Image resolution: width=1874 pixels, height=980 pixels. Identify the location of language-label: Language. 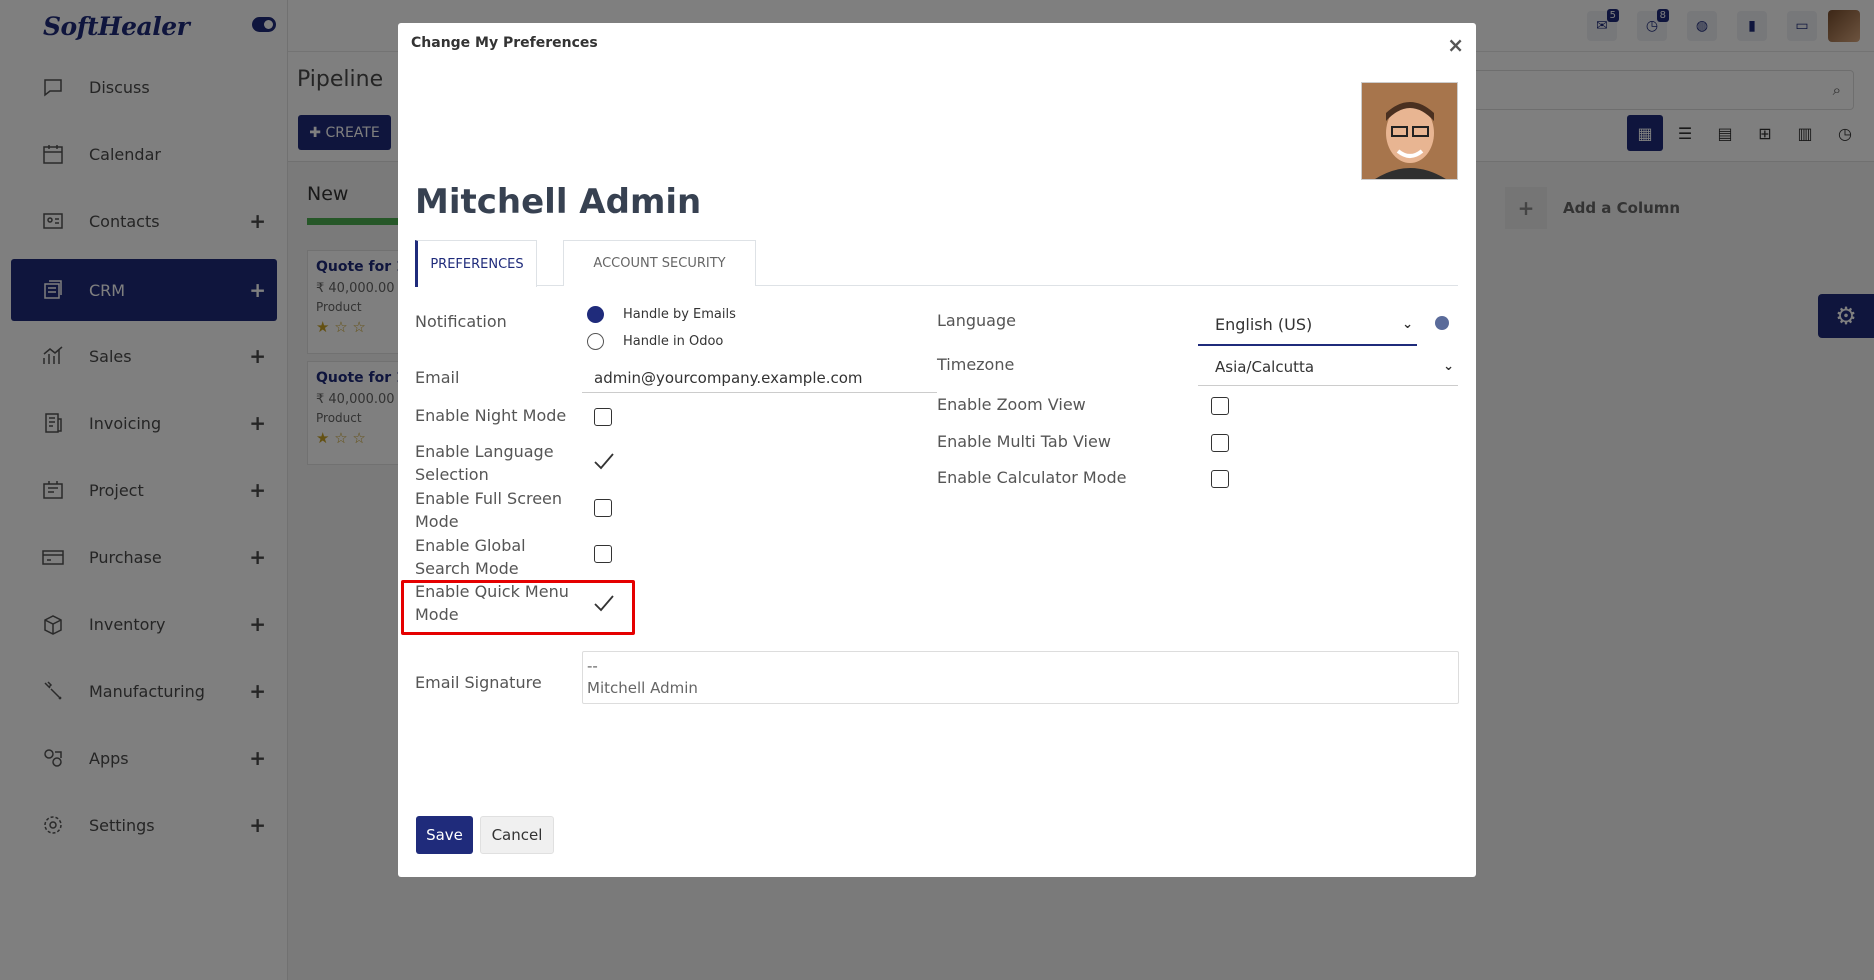
(976, 320).